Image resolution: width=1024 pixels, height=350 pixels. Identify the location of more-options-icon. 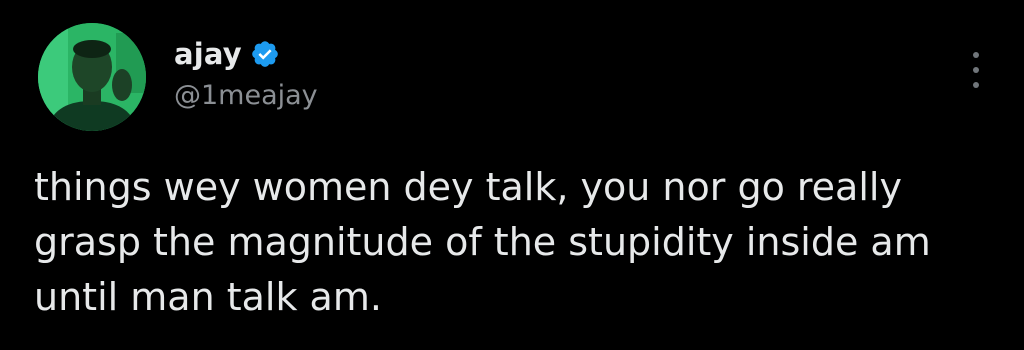
(976, 70).